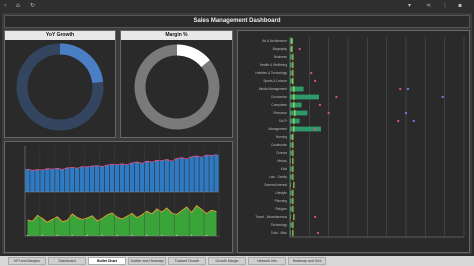  I want to click on category-label: Economics, so click(279, 97).